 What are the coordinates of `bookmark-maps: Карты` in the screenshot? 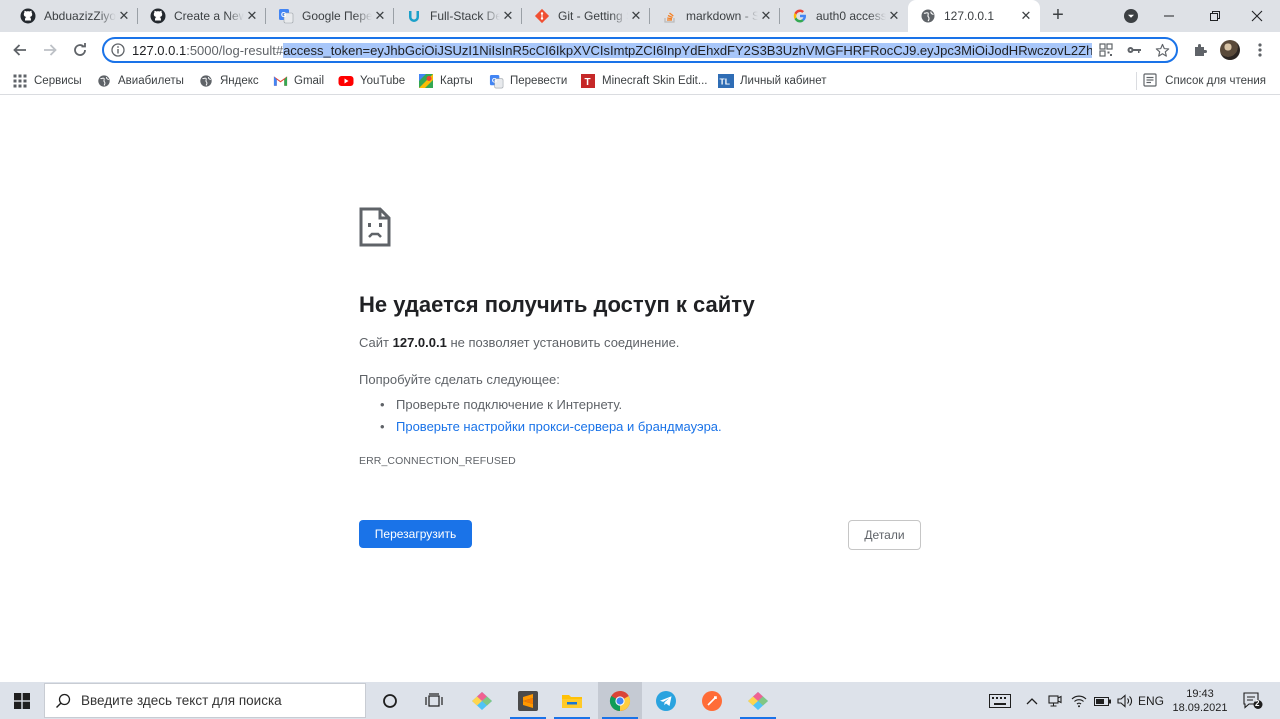 It's located at (445, 81).